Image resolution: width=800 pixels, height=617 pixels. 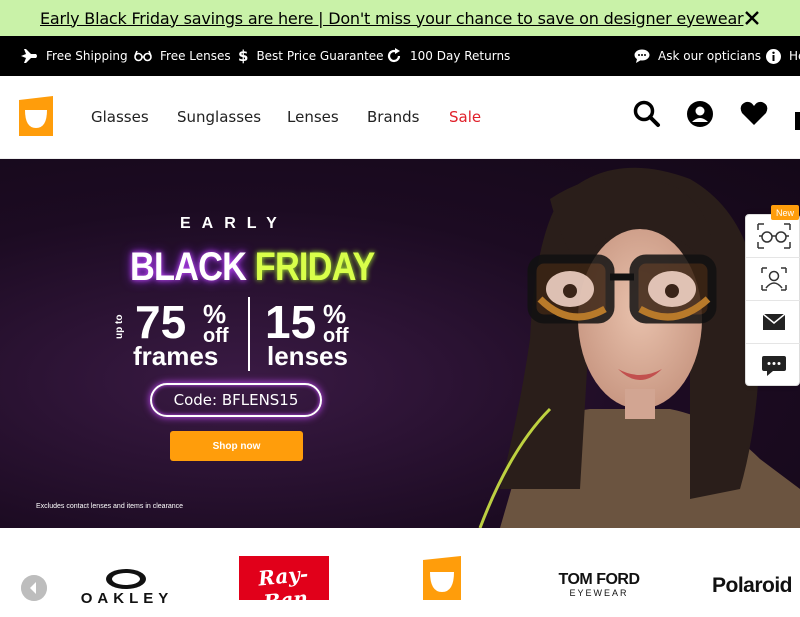 I want to click on cart-icon, so click(x=796, y=118).